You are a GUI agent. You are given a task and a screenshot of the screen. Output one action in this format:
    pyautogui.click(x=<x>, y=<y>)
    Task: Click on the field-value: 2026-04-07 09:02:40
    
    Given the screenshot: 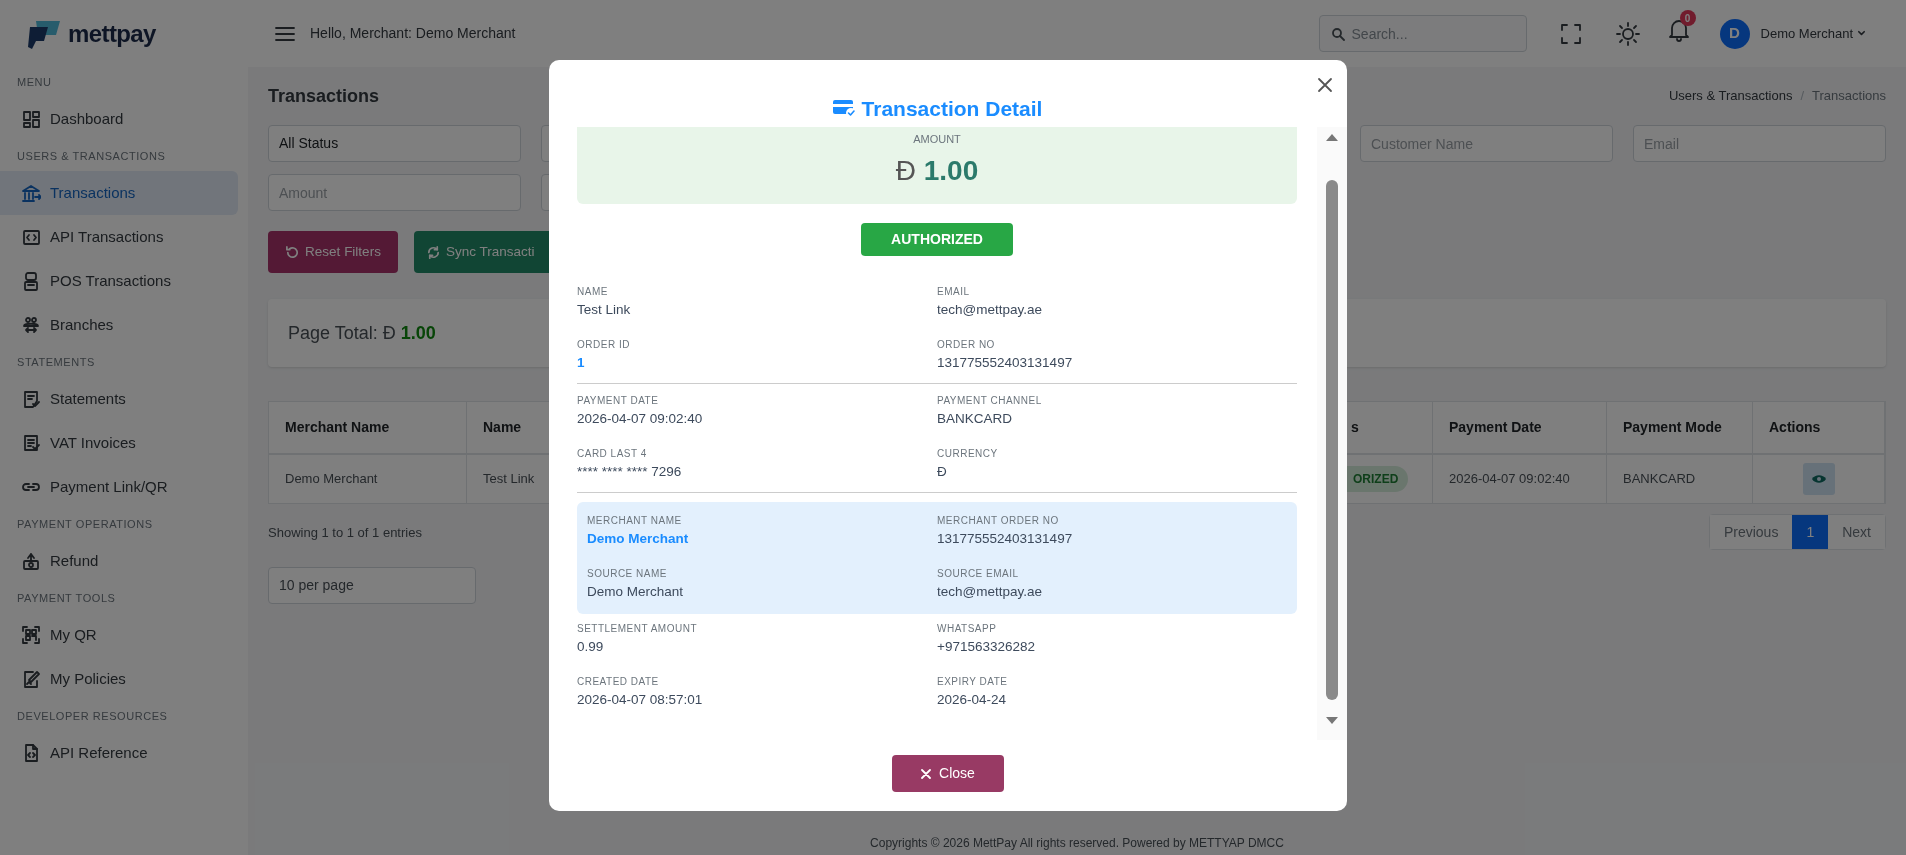 What is the action you would take?
    pyautogui.click(x=640, y=419)
    